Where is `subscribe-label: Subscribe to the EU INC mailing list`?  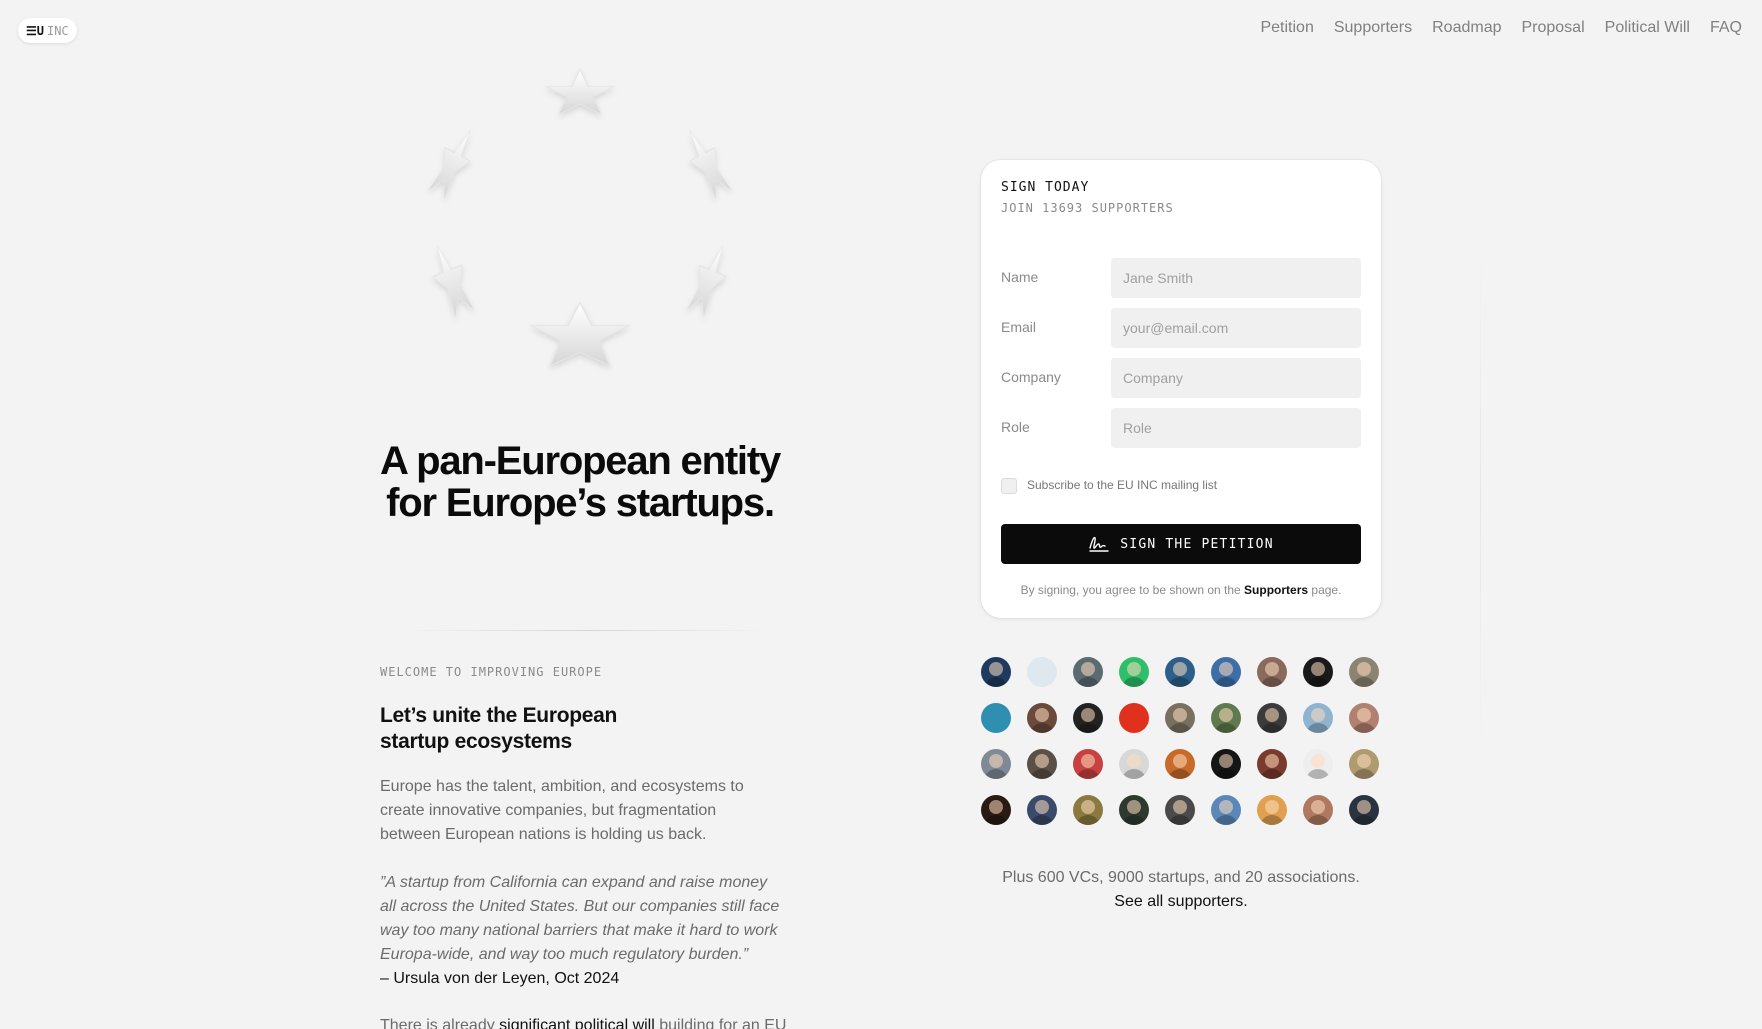
subscribe-label: Subscribe to the EU INC mailing list is located at coordinates (1122, 485).